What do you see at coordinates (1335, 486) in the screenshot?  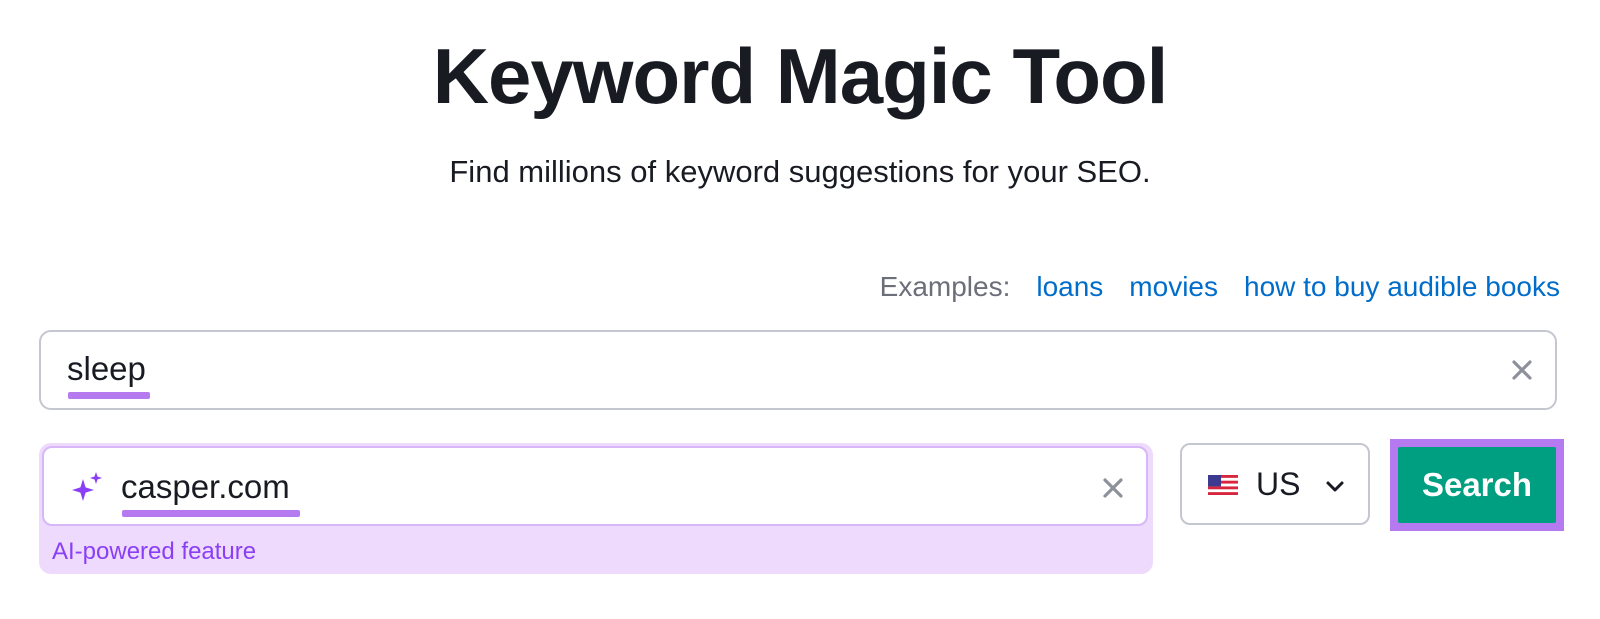 I see `chevron-down-icon` at bounding box center [1335, 486].